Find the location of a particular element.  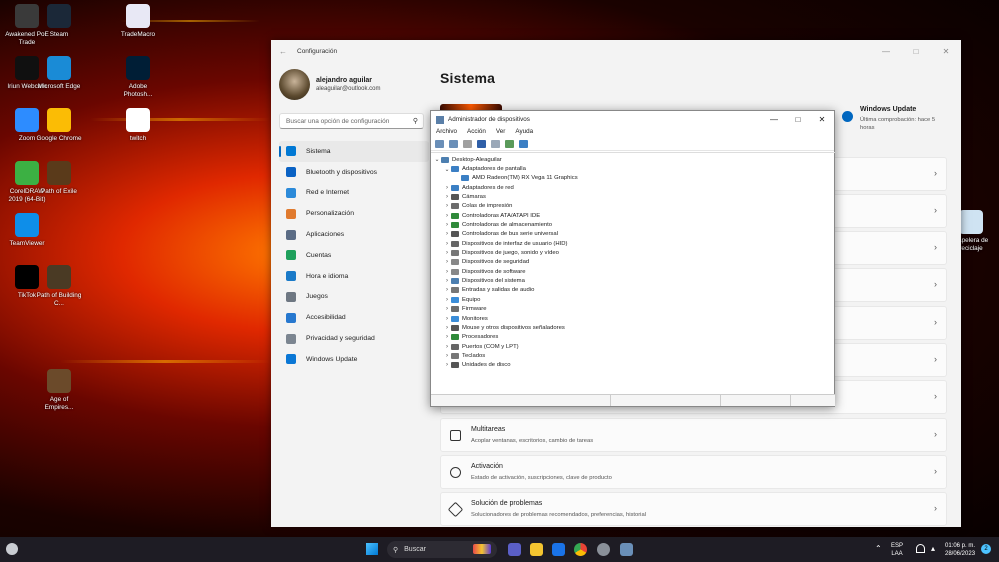

nav-item: Red e Internet is located at coordinates (354, 193).